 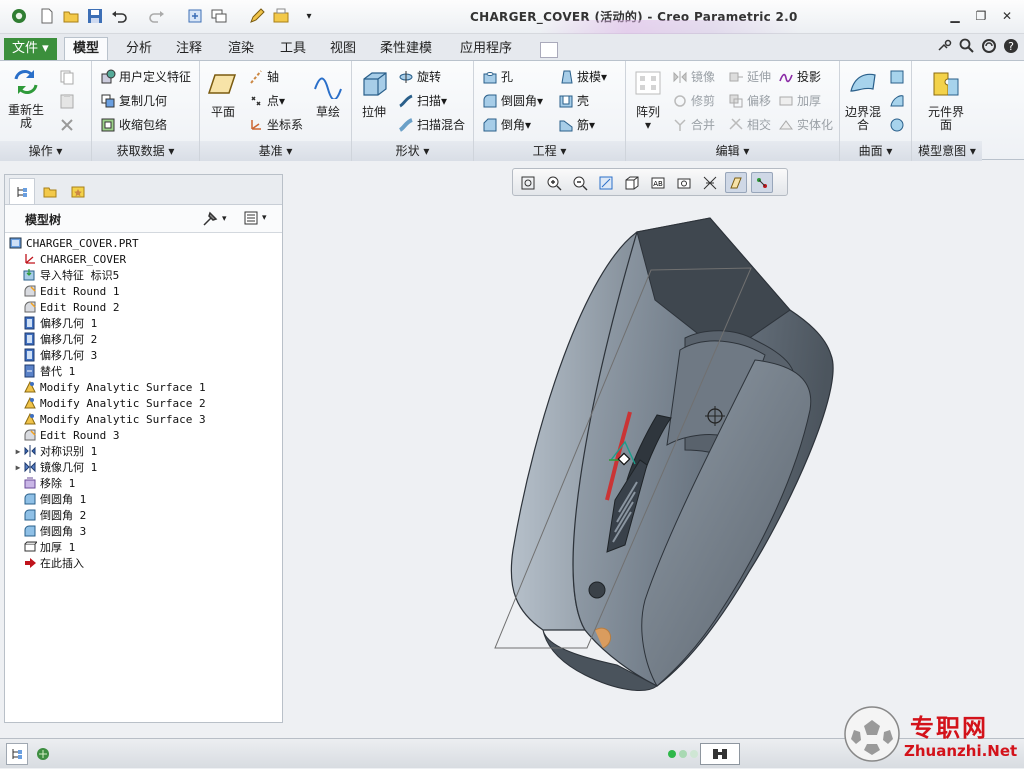 I want to click on tab-annotate: 注释, so click(x=189, y=49).